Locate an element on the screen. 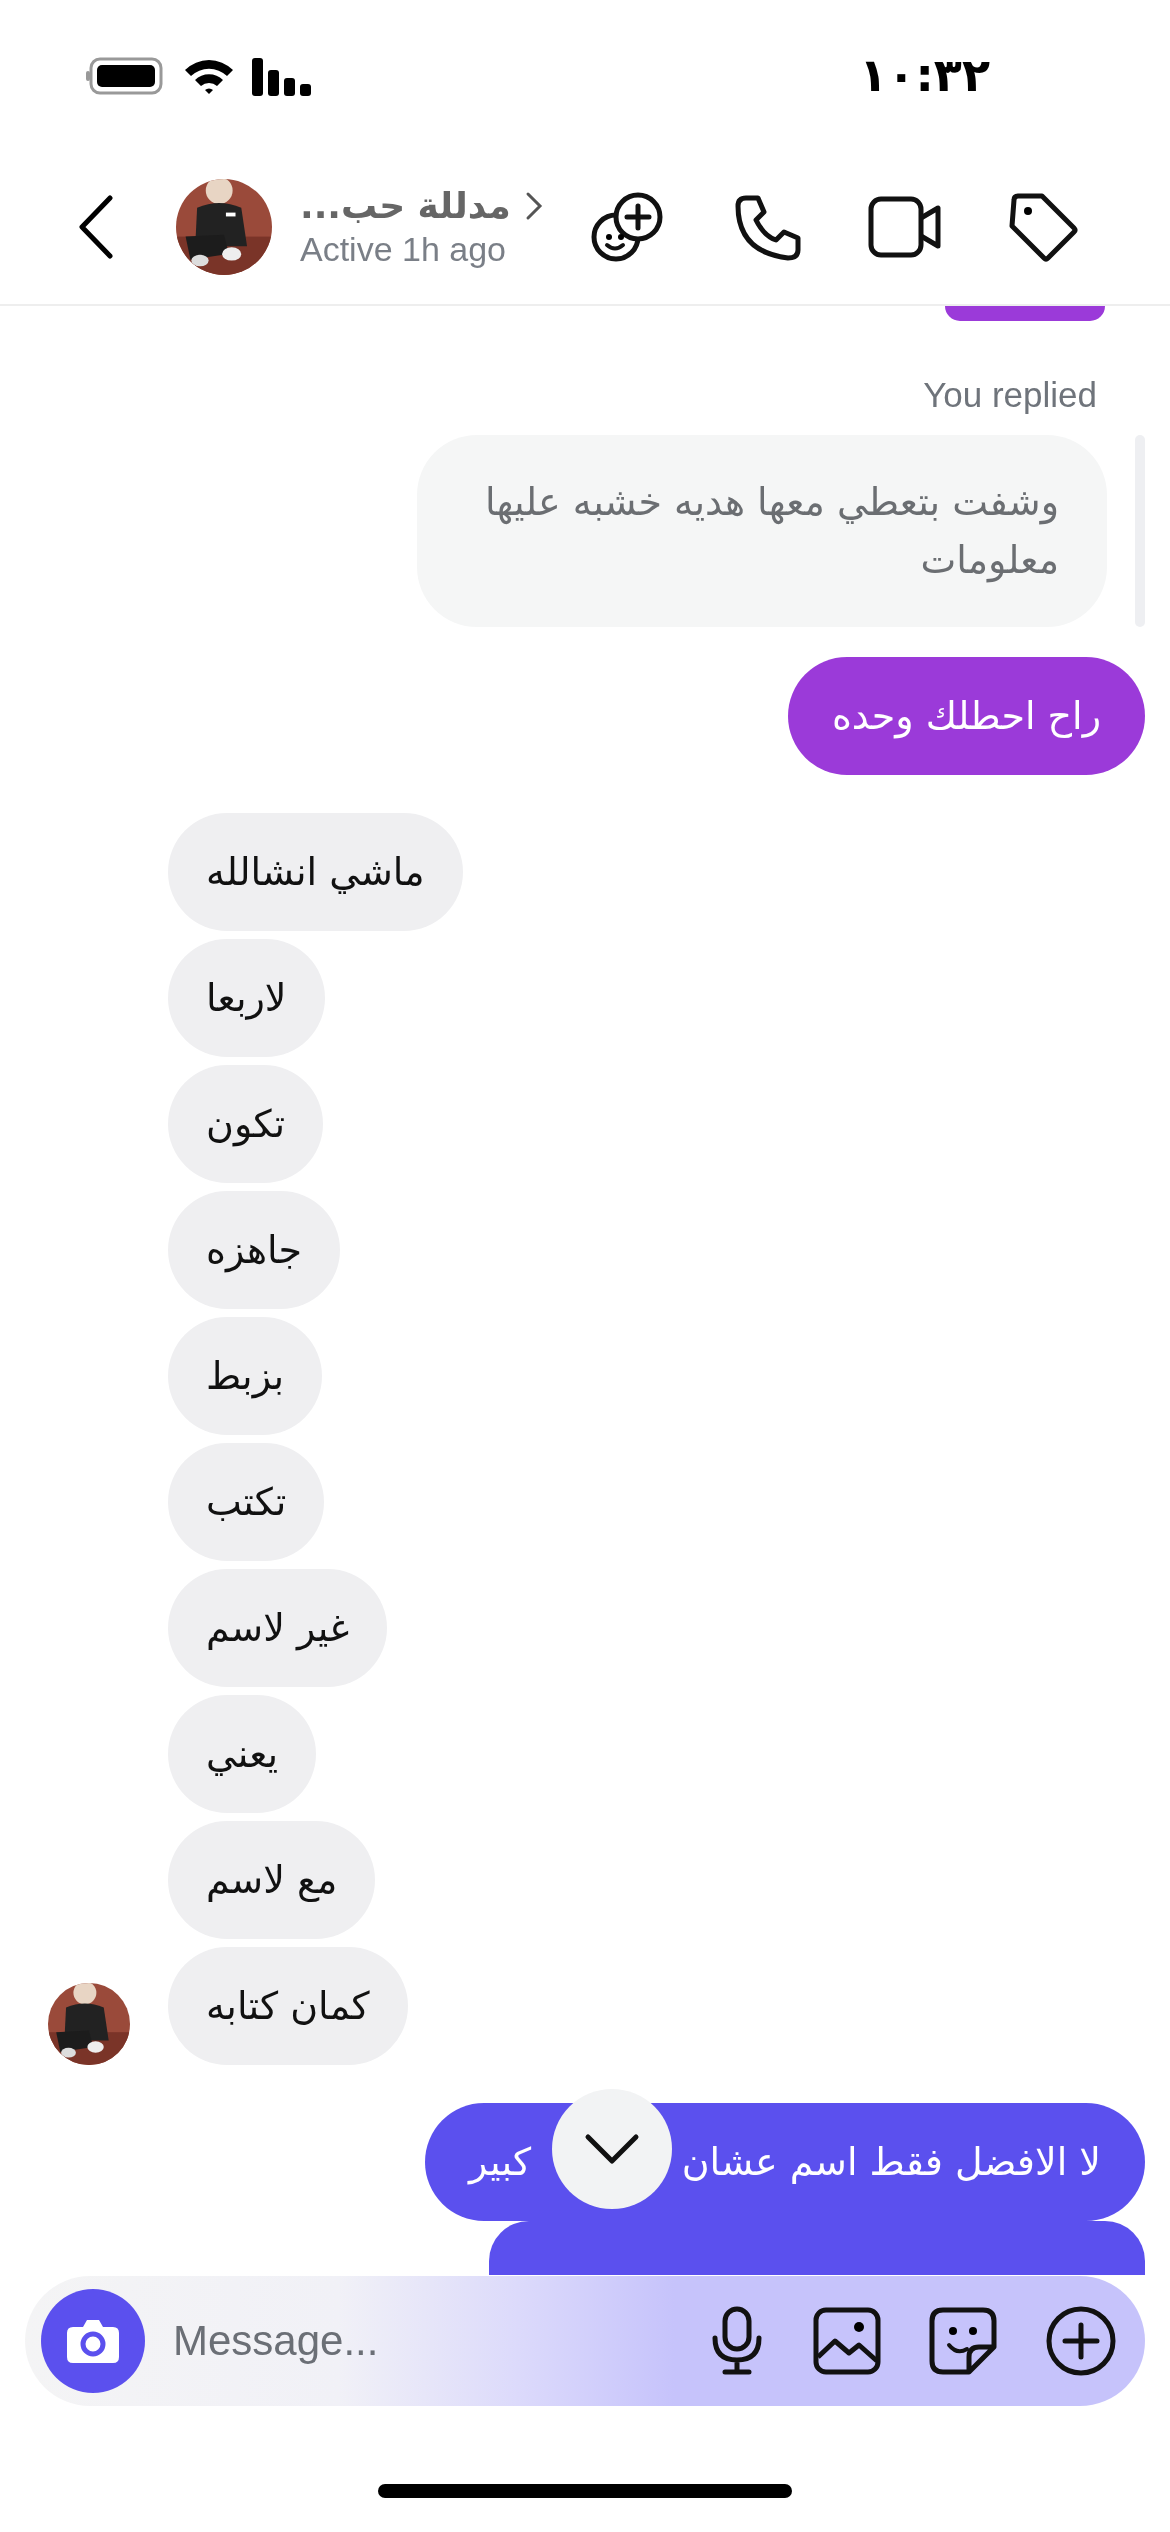 The image size is (1170, 2532). back-icon is located at coordinates (96, 227).